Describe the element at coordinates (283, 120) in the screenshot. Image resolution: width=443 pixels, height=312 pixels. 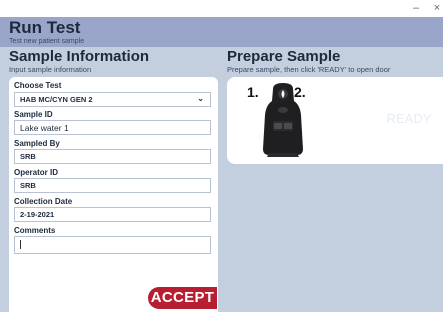
I see `test-cartridge-icon` at that location.